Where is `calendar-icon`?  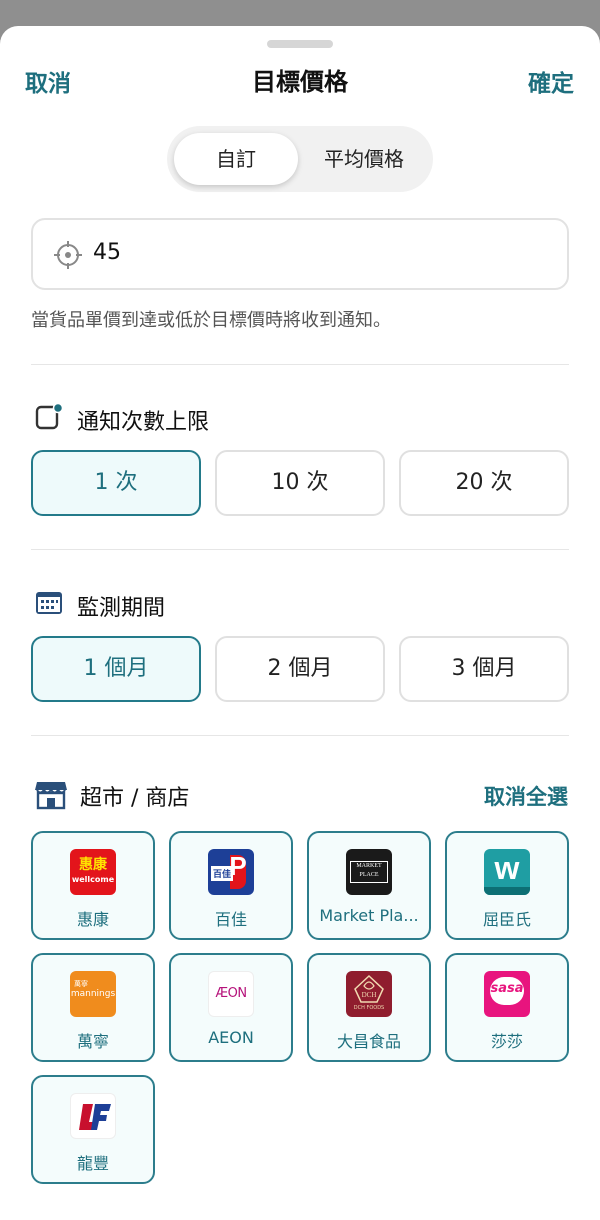
calendar-icon is located at coordinates (49, 603).